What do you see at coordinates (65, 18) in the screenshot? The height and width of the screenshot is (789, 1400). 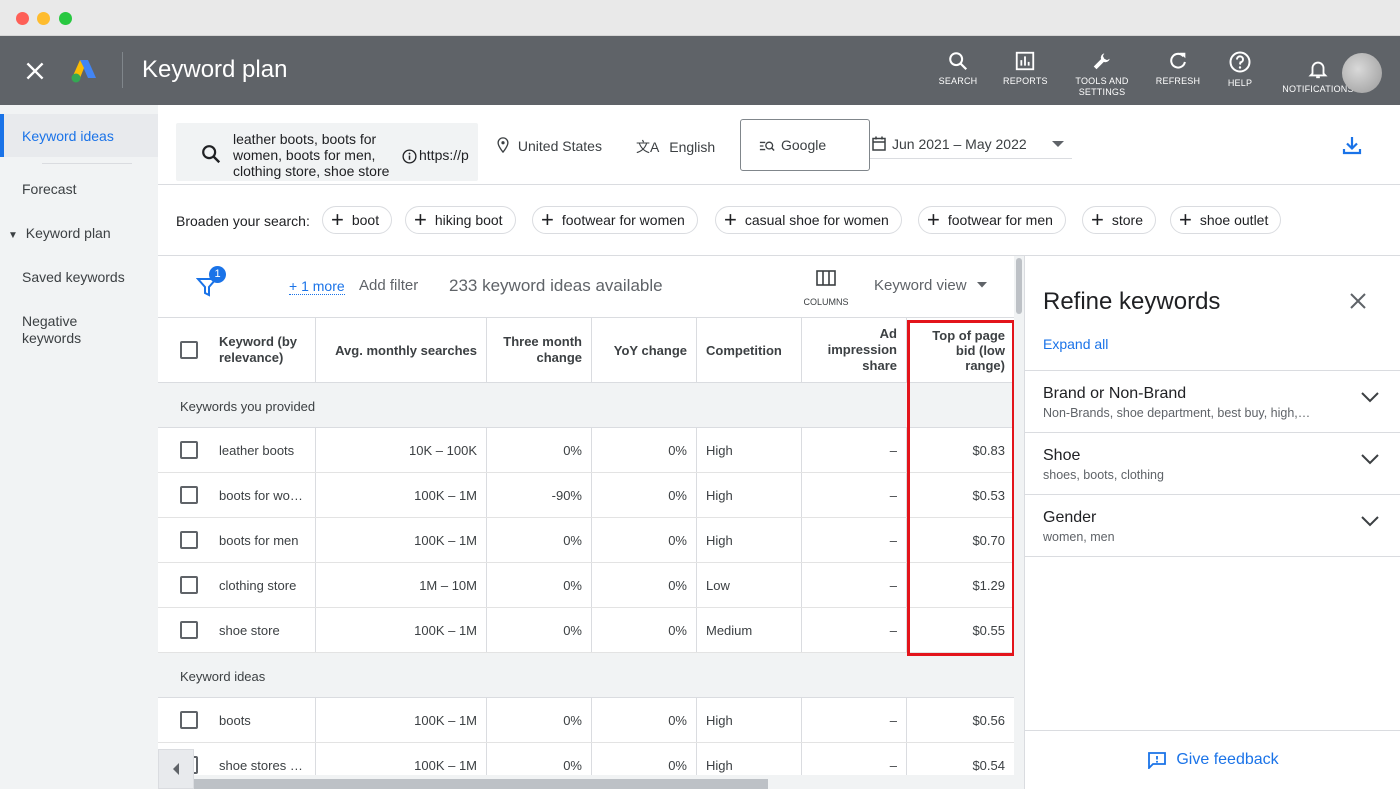 I see `window-zoom-button` at bounding box center [65, 18].